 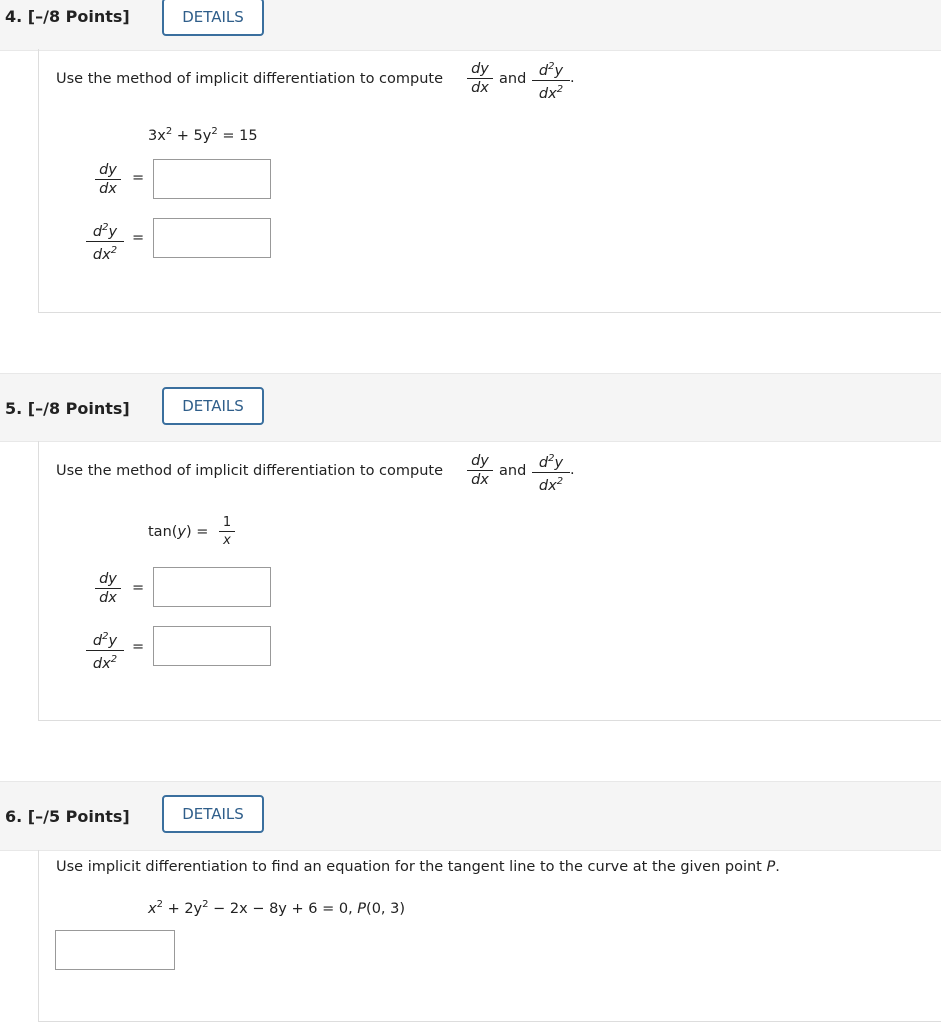 What do you see at coordinates (212, 238) in the screenshot?
I see `question-4-d2ydx2-answer-input` at bounding box center [212, 238].